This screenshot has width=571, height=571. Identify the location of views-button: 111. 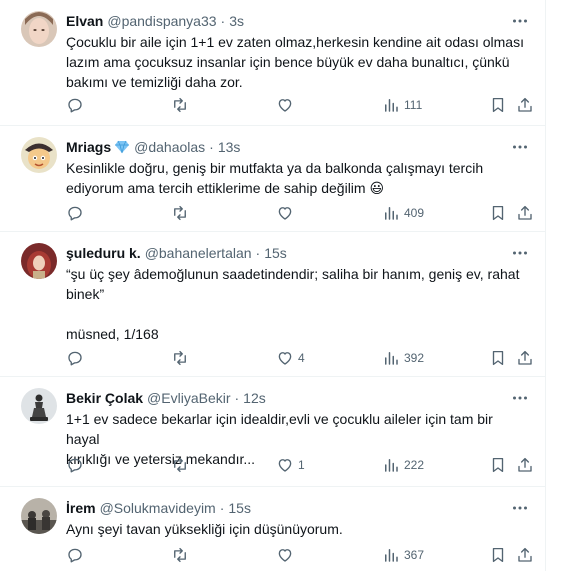
(402, 105).